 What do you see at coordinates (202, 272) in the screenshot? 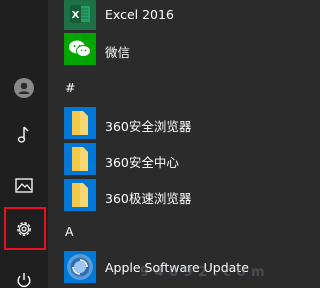
I see `watermark: 9 4 0 9 2 . c o m` at bounding box center [202, 272].